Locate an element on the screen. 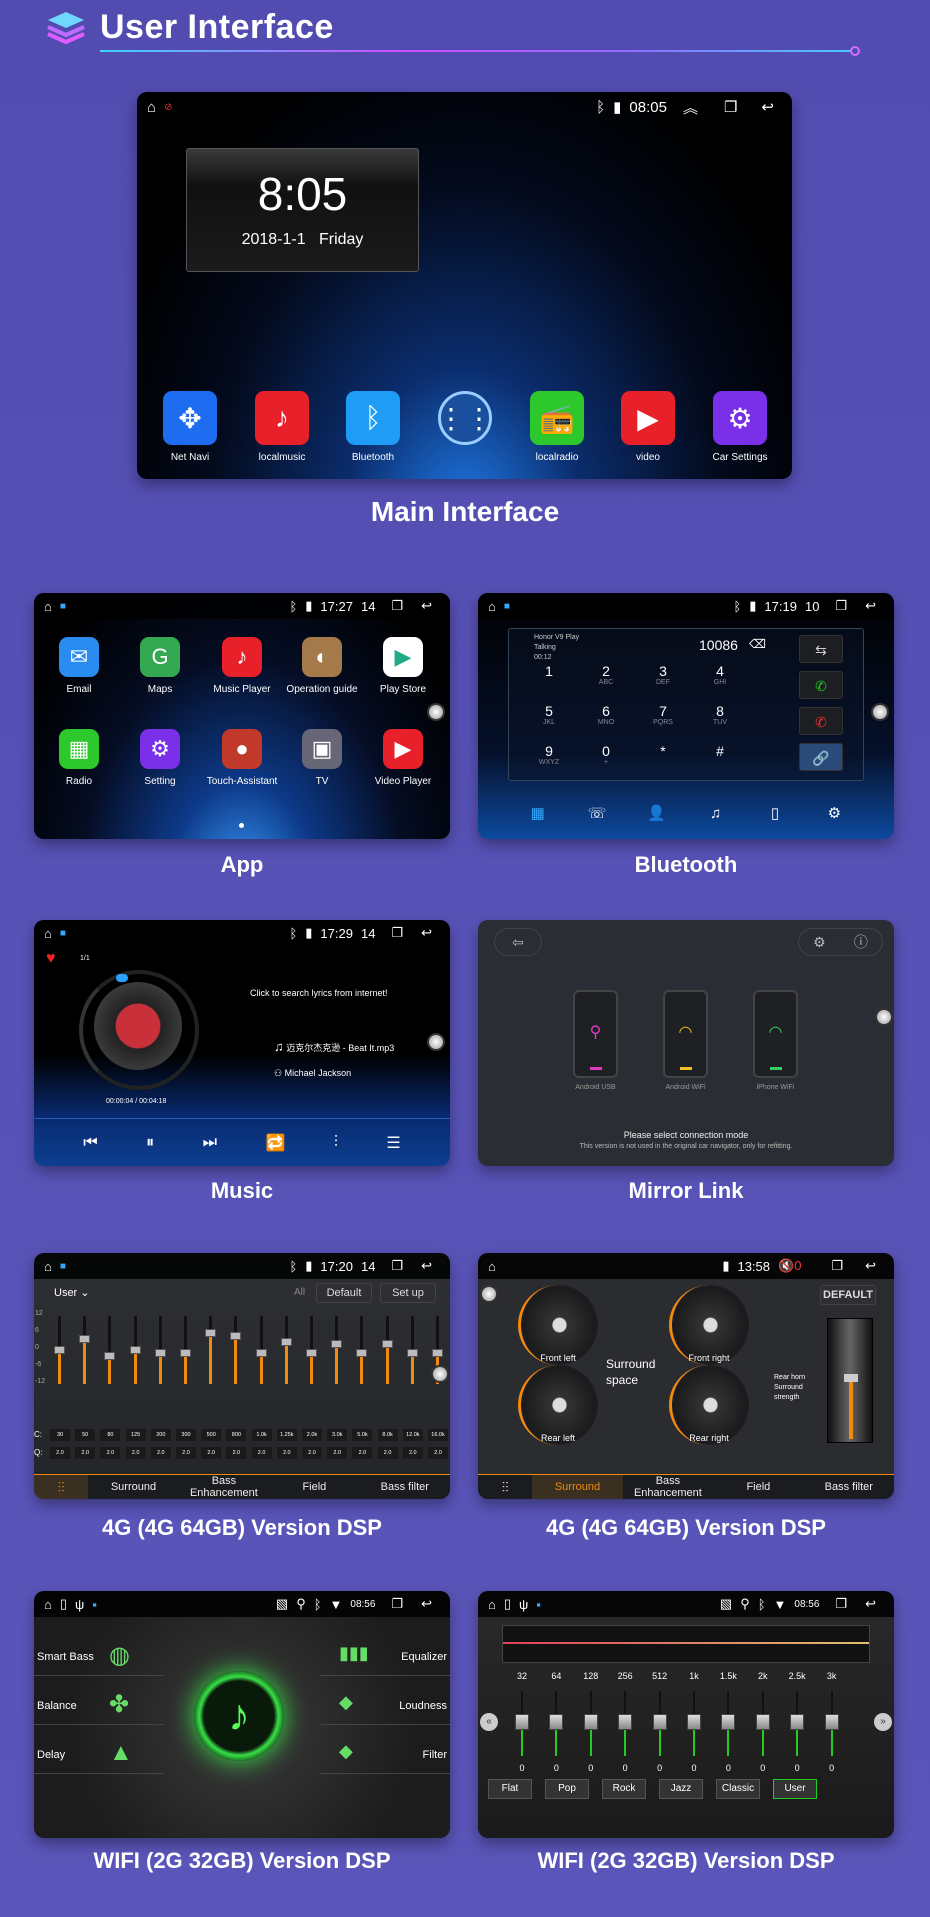  eq-freq-cell: 30 is located at coordinates (60, 1435).